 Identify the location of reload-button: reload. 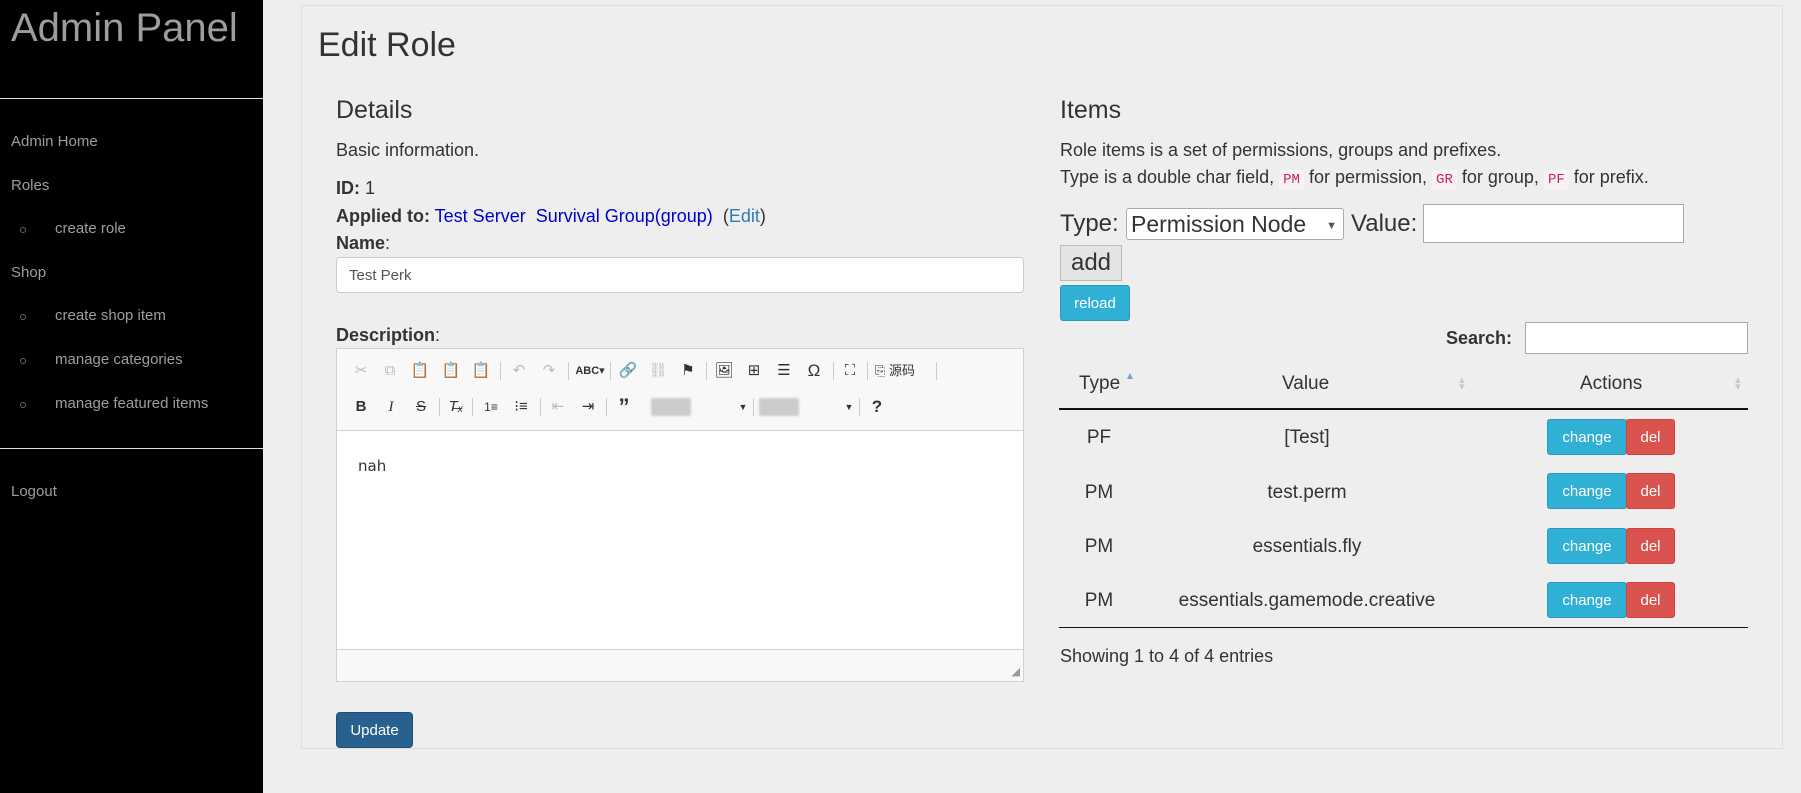
(1095, 303).